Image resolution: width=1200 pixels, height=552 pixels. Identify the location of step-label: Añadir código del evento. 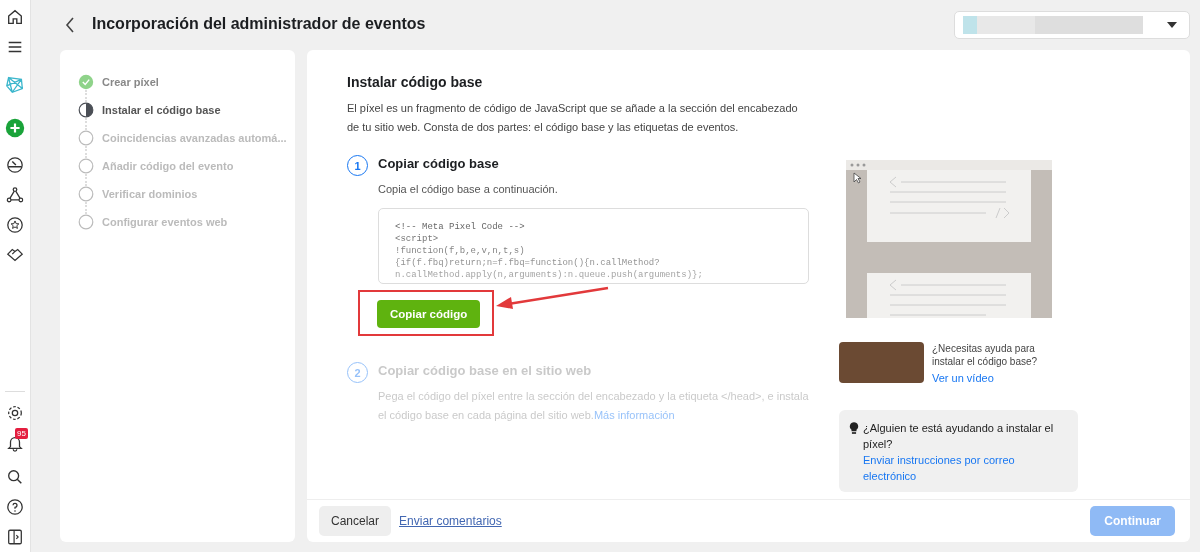
(168, 166).